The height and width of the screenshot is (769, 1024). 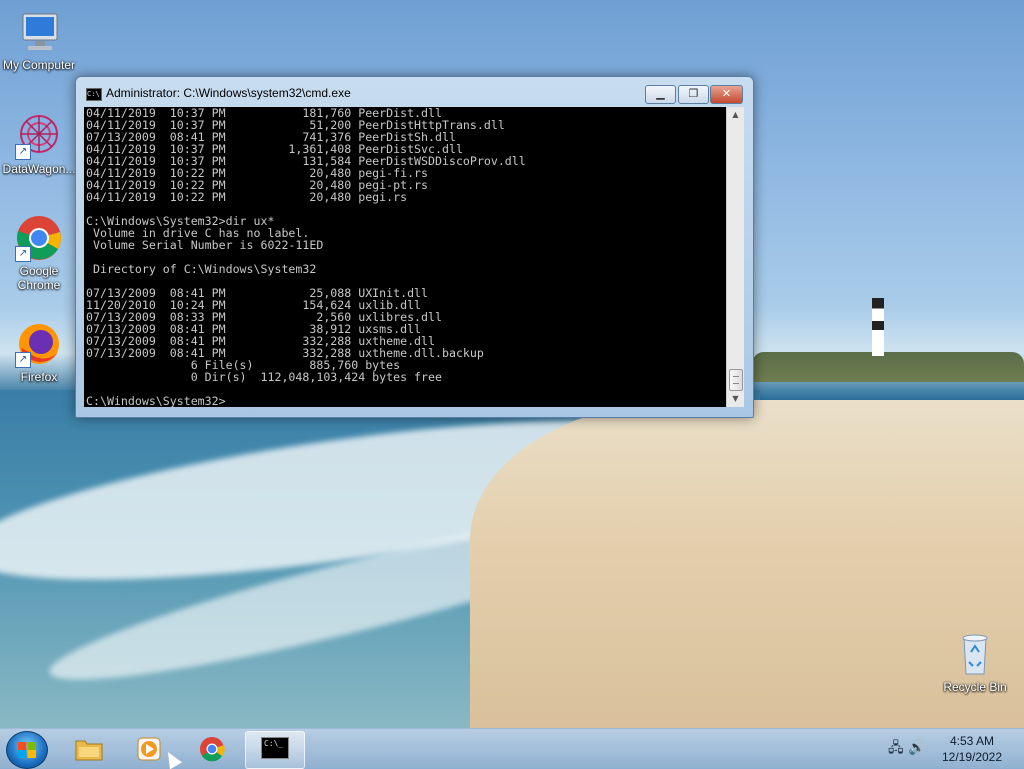 I want to click on scroll-up-arrow-icon: ▲, so click(x=735, y=115).